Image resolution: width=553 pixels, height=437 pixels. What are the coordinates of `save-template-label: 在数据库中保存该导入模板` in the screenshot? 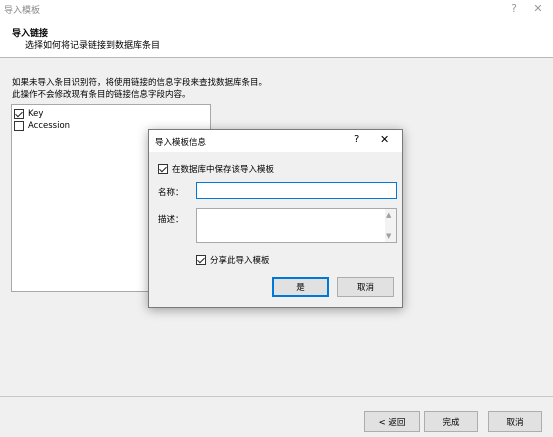 It's located at (223, 170).